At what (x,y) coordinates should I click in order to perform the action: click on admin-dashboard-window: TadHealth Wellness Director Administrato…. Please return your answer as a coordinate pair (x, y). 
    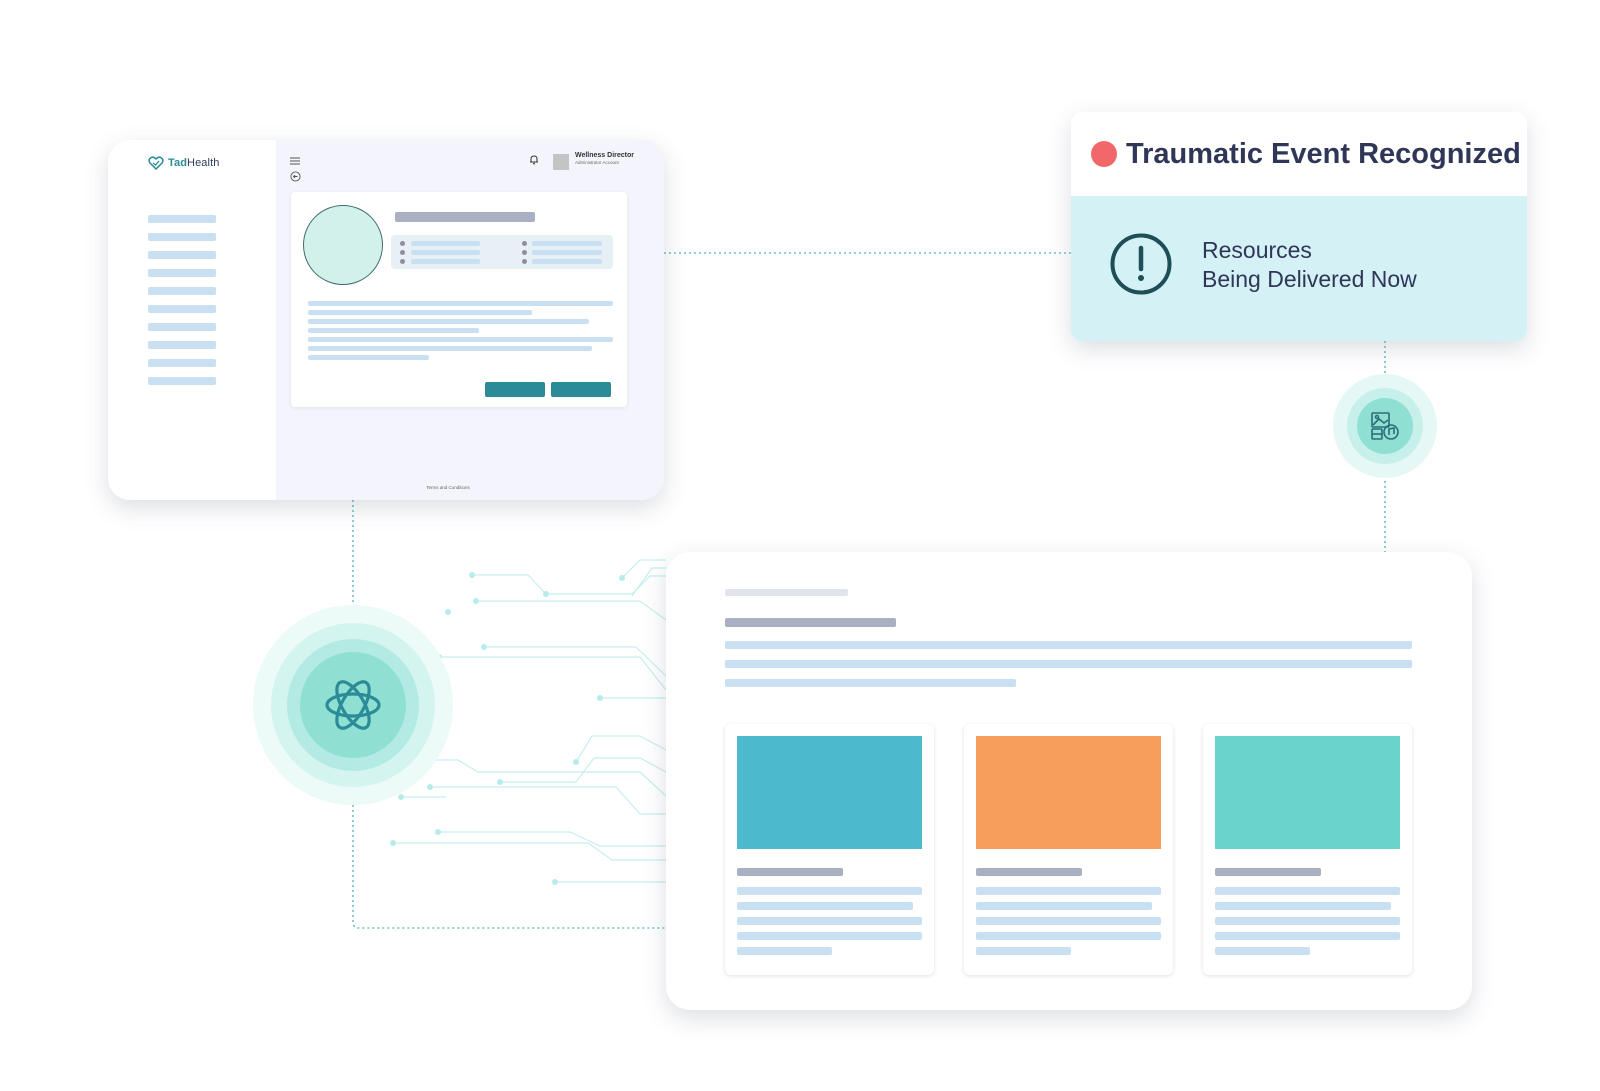
    Looking at the image, I should click on (386, 320).